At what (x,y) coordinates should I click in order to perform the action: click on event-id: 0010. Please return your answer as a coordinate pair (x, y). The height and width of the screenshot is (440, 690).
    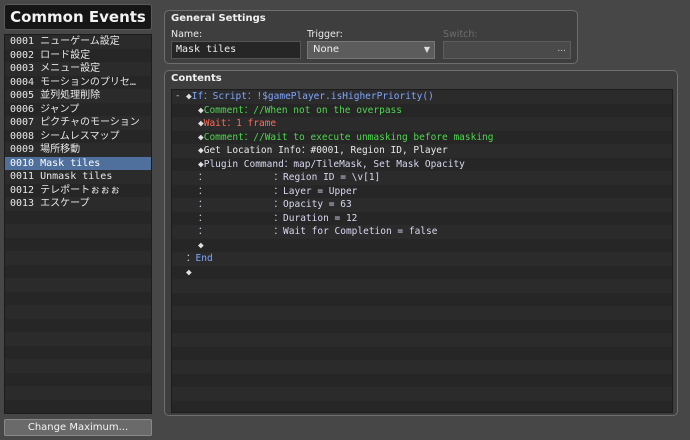
    Looking at the image, I should click on (22, 163).